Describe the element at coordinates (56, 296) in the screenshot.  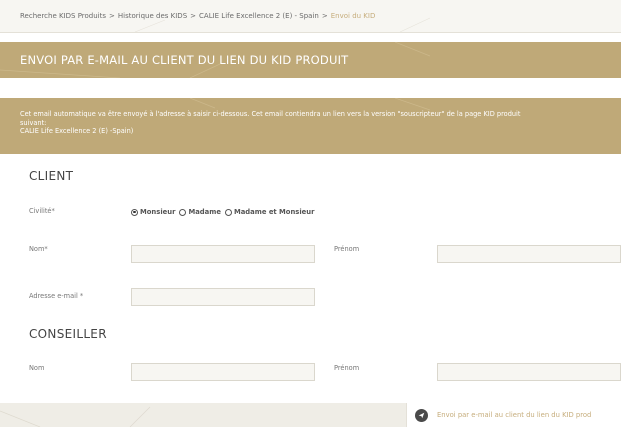
I see `client-email-label: Adresse e-mail *` at that location.